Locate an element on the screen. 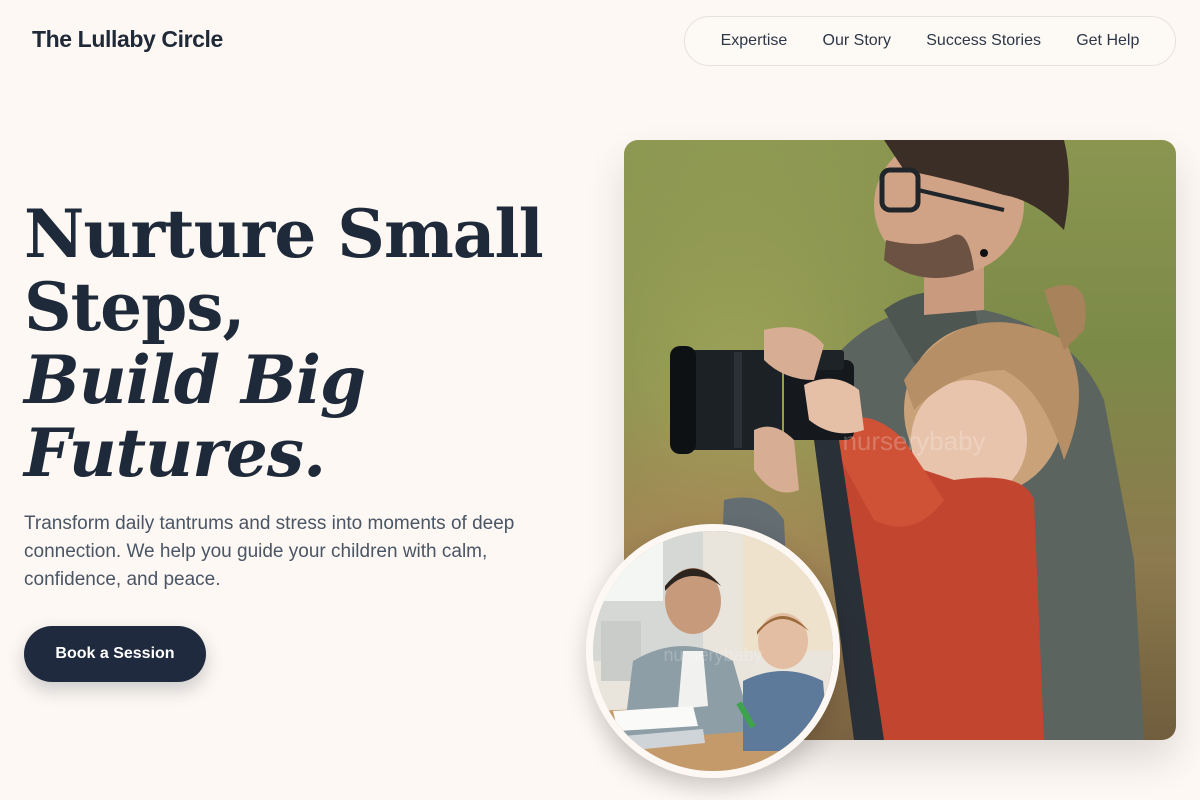 This screenshot has height=800, width=1200. nav-link-our-story: Our Story is located at coordinates (857, 41).